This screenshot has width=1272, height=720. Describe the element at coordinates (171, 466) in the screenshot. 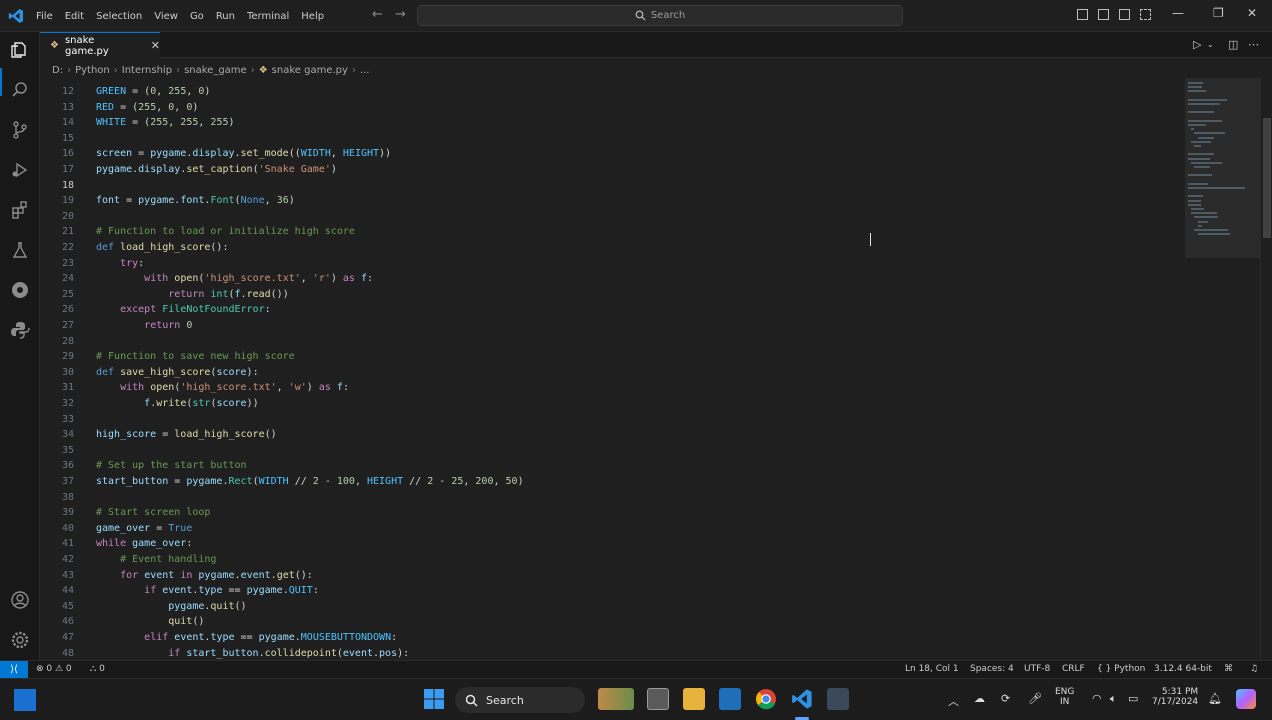

I see `code-text: # Set up the start button` at that location.